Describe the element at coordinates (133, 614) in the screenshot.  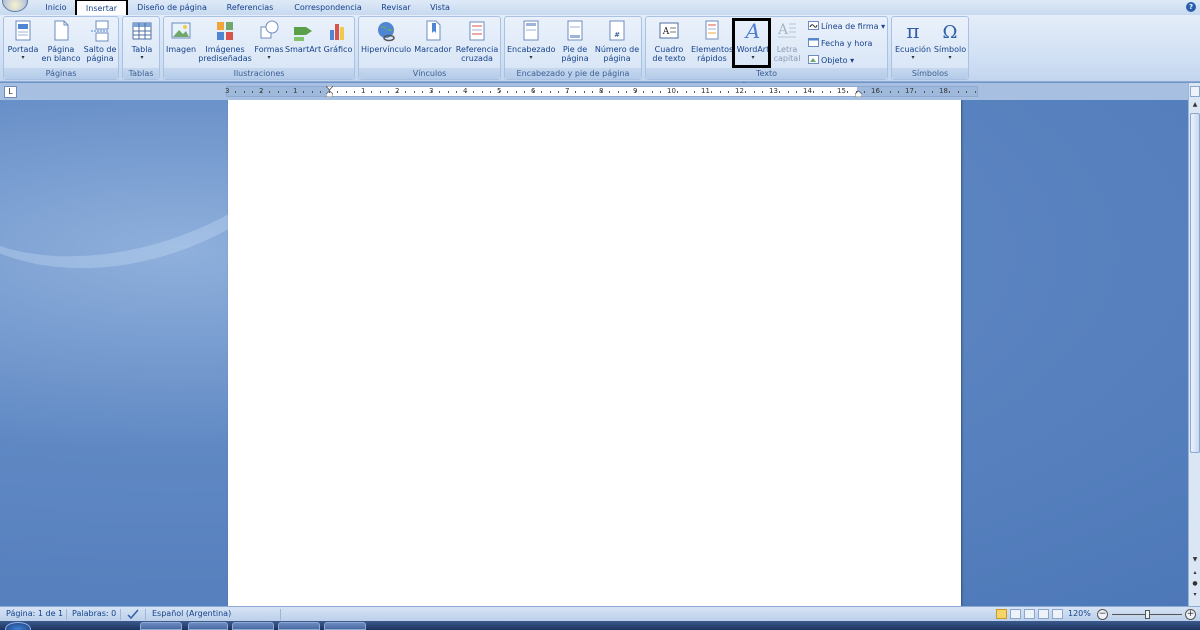
I see `proofing-icon` at that location.